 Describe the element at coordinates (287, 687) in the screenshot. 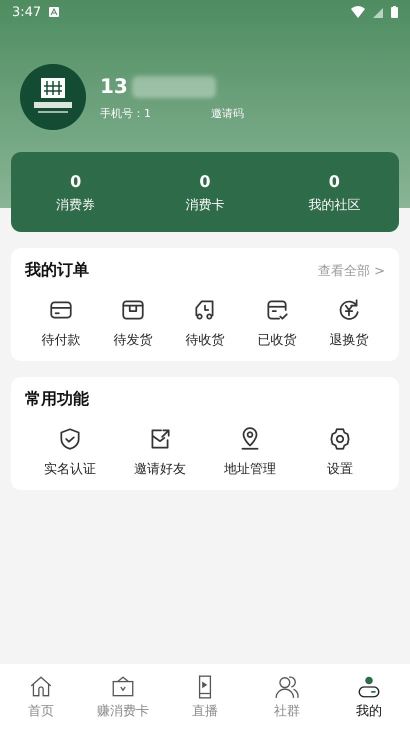

I see `people-icon` at that location.